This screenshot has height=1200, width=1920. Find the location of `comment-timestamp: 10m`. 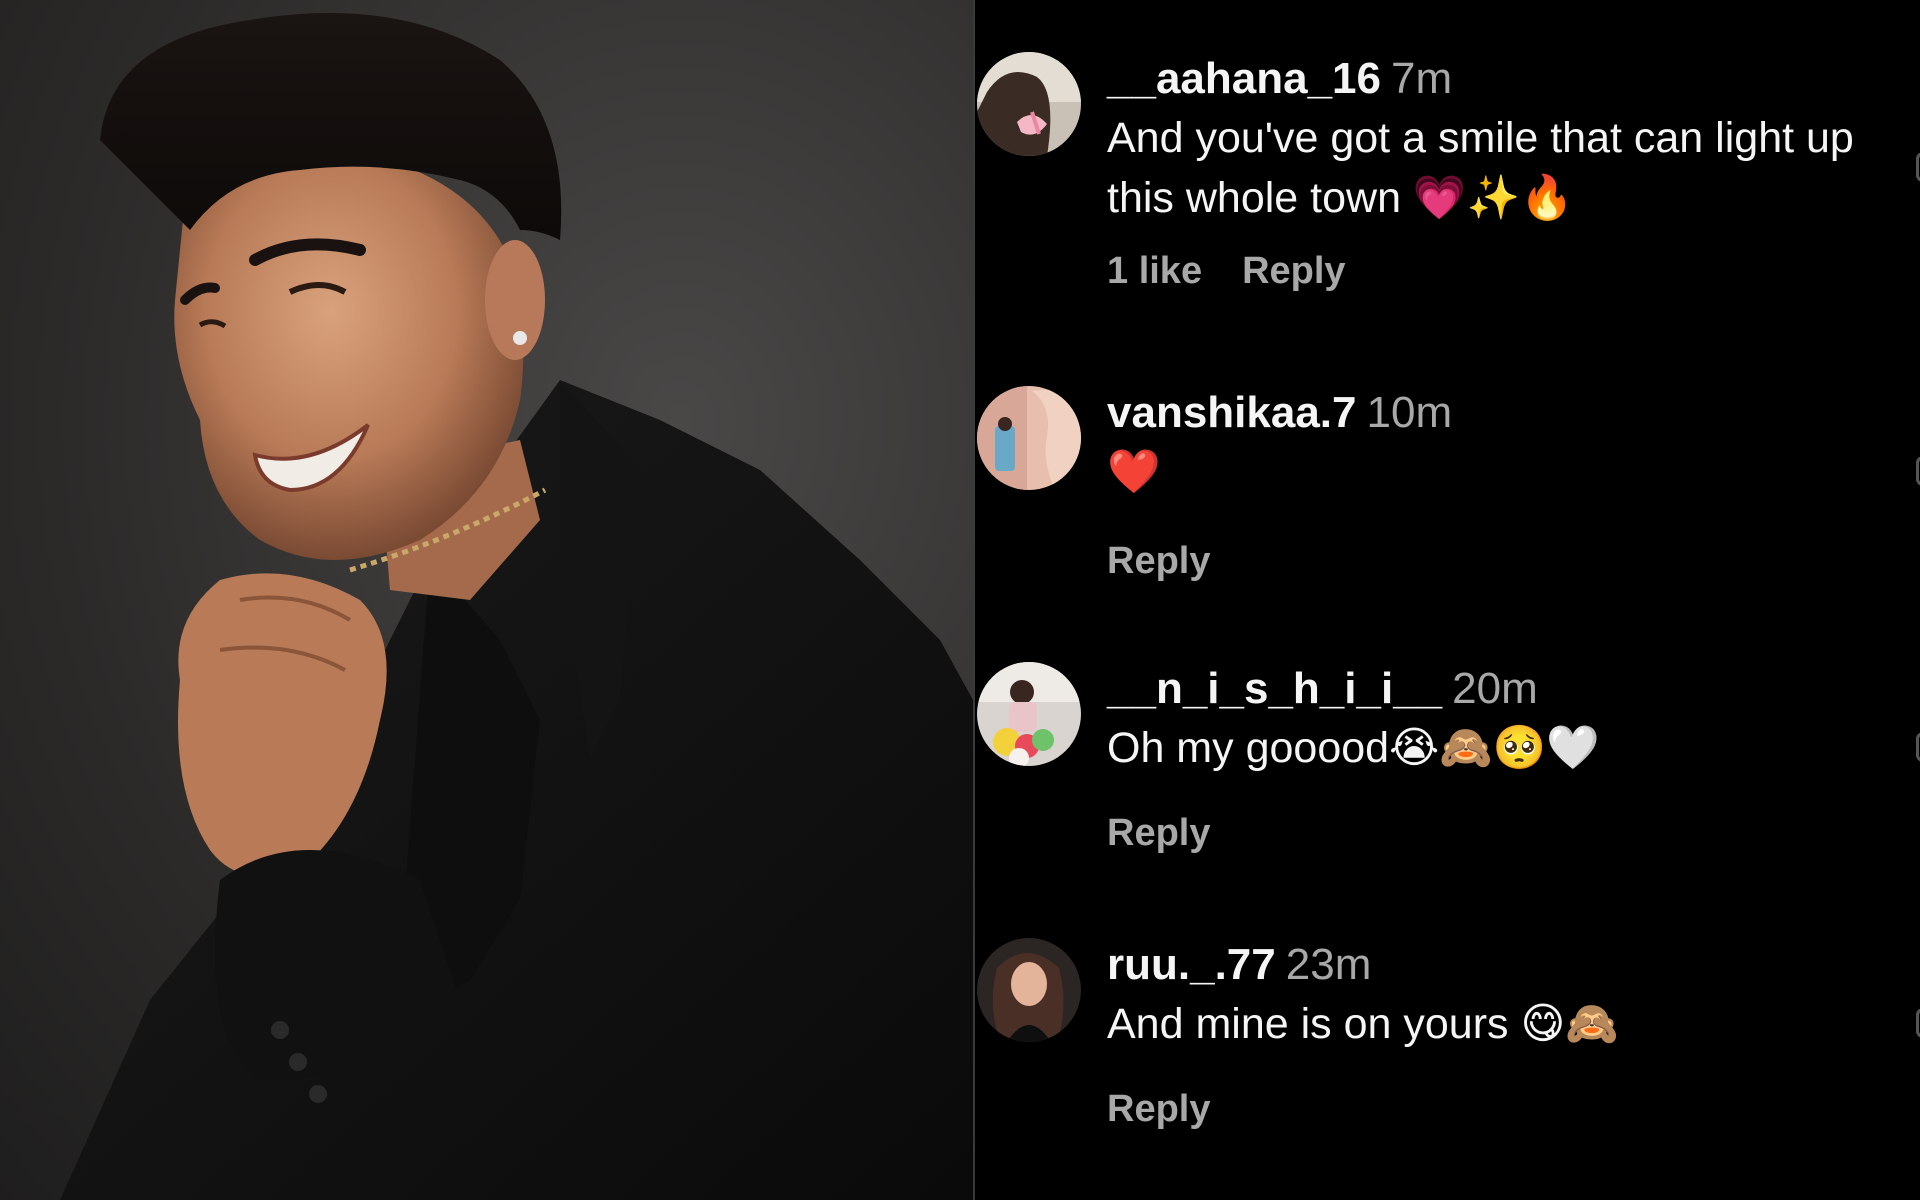

comment-timestamp: 10m is located at coordinates (1409, 412).